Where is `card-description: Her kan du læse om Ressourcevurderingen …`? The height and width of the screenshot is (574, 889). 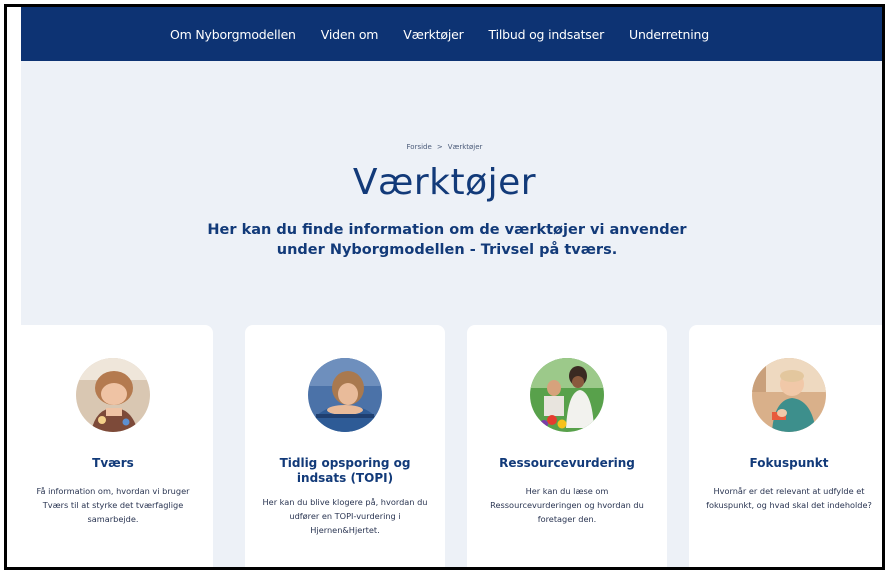
card-description: Her kan du læse om Ressourcevurderingen … is located at coordinates (567, 505).